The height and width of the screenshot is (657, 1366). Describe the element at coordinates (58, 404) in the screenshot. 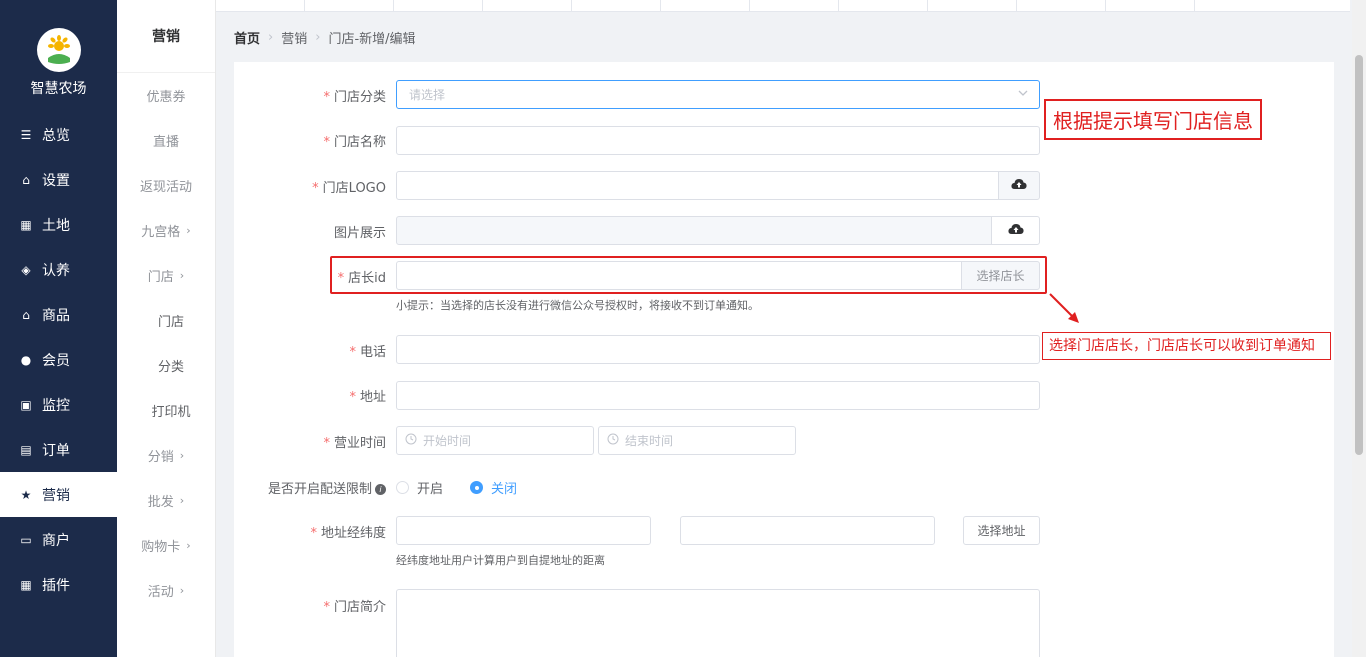

I see `nav-item-6: ▣ 监控` at that location.